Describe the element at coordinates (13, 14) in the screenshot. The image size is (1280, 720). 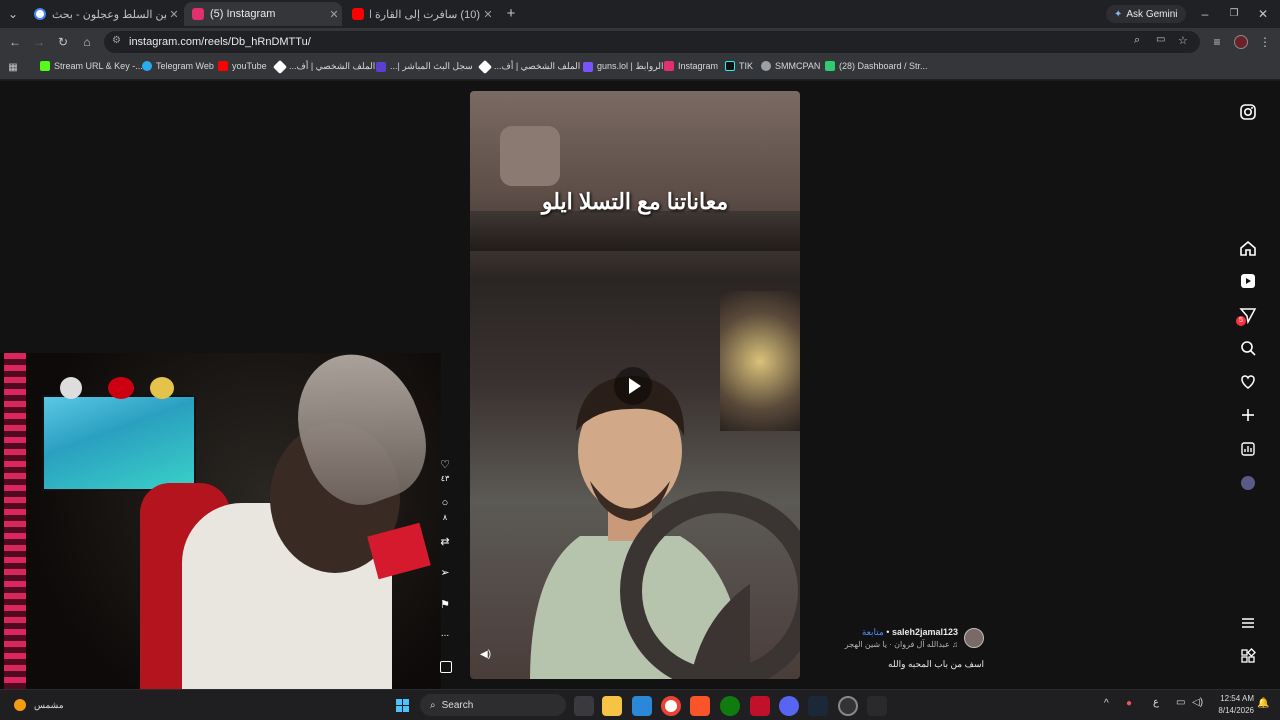
I see `tab-search-icon: ⌄` at that location.